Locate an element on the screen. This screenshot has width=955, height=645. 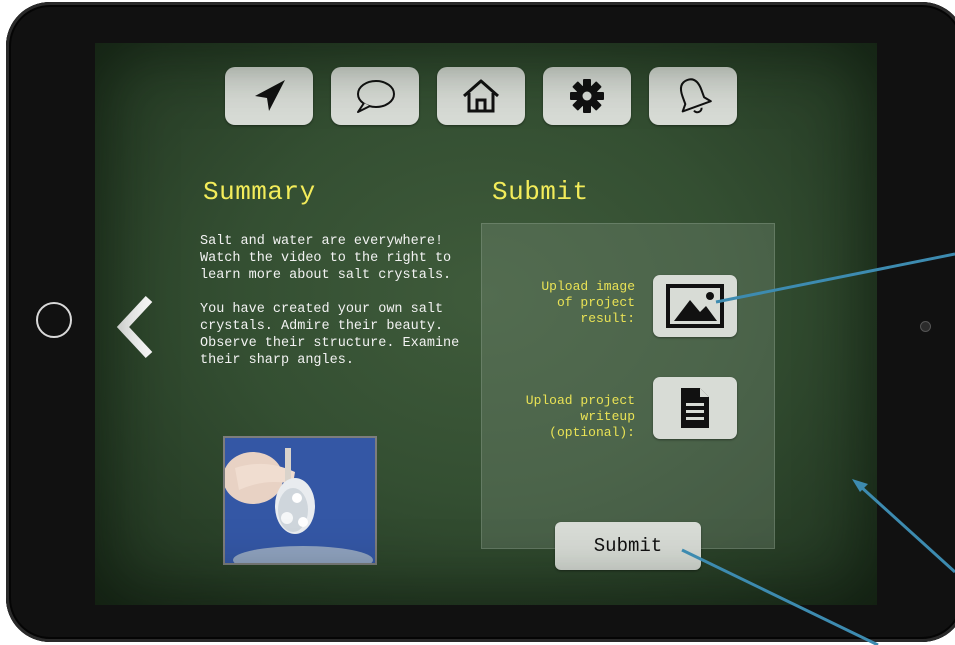
home-hardware-button is located at coordinates (54, 320).